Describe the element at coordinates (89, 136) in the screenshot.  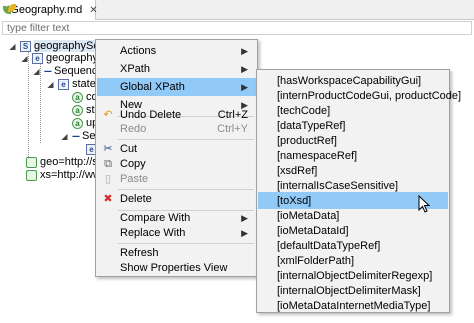
I see `tree-node-label: Se` at that location.